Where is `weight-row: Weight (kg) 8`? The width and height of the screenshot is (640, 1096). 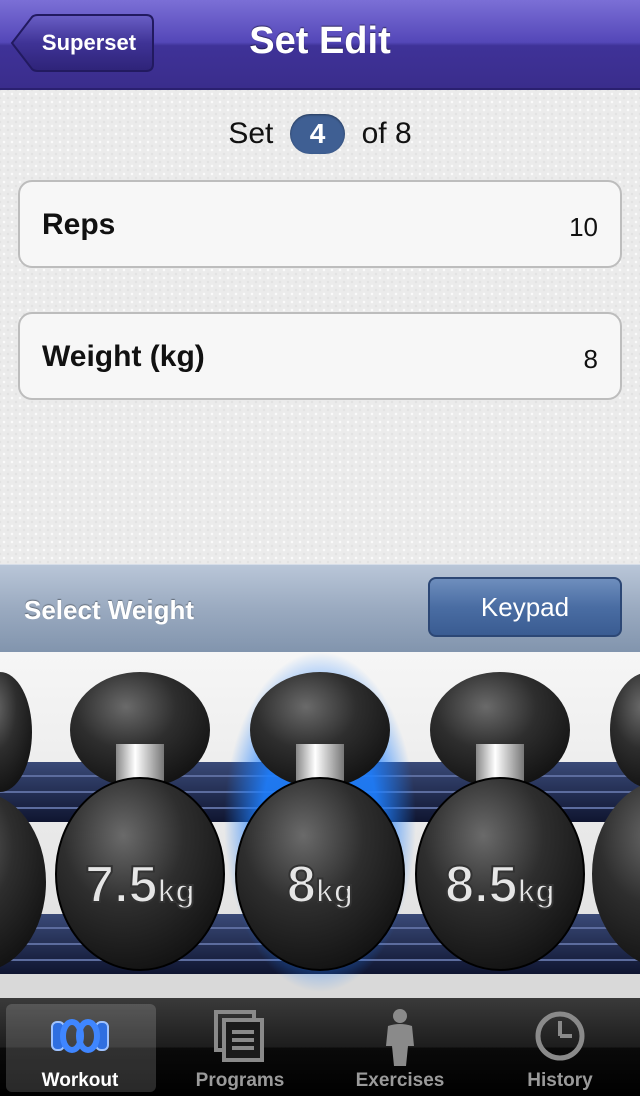
weight-row: Weight (kg) 8 is located at coordinates (320, 356).